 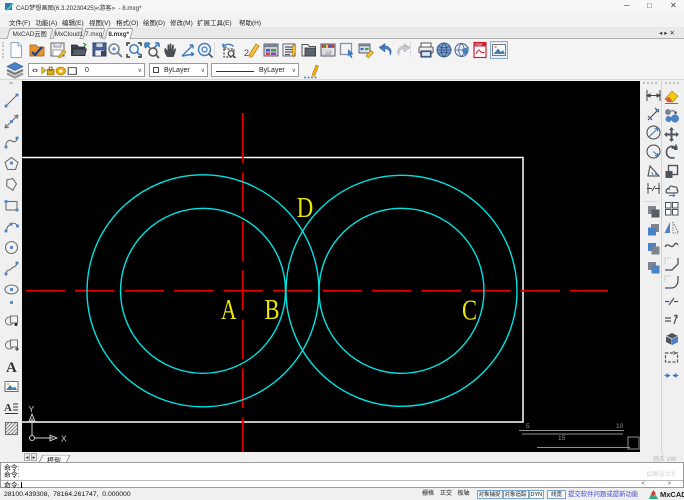 What do you see at coordinates (272, 310) in the screenshot?
I see `svg-text: B` at bounding box center [272, 310].